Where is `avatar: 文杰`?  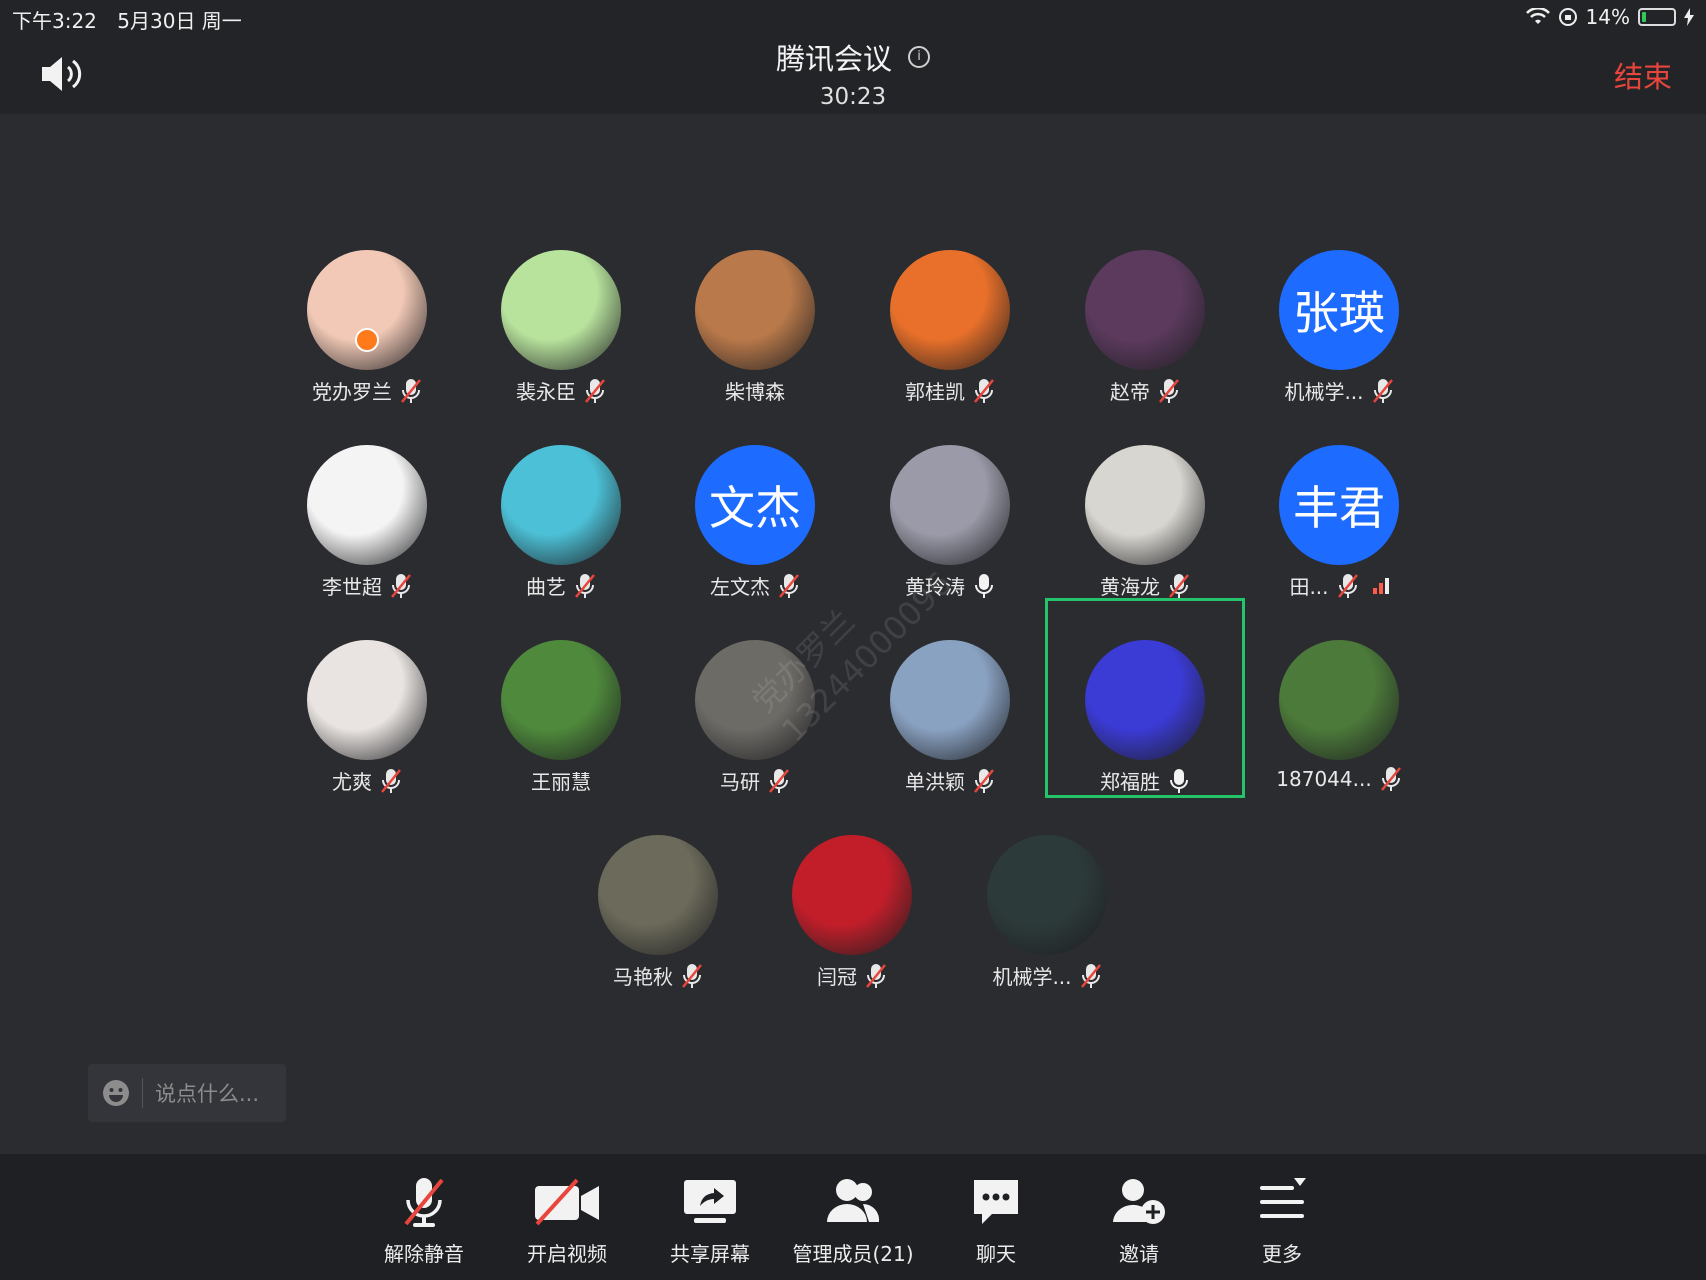
avatar: 文杰 is located at coordinates (755, 505).